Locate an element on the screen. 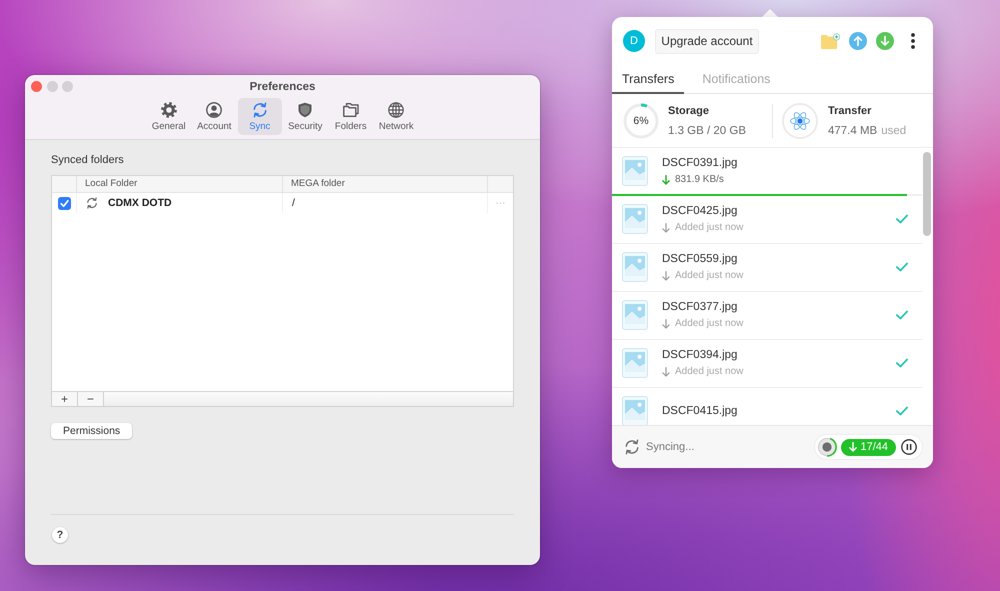 The image size is (1000, 591). folder-plus-icon is located at coordinates (830, 41).